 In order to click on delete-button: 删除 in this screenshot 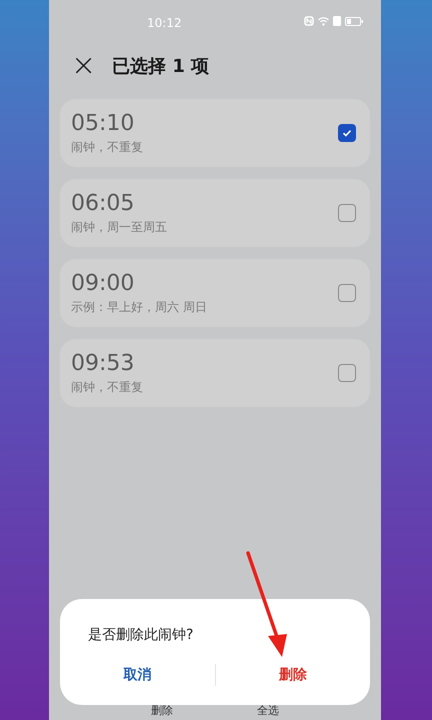, I will do `click(293, 675)`.